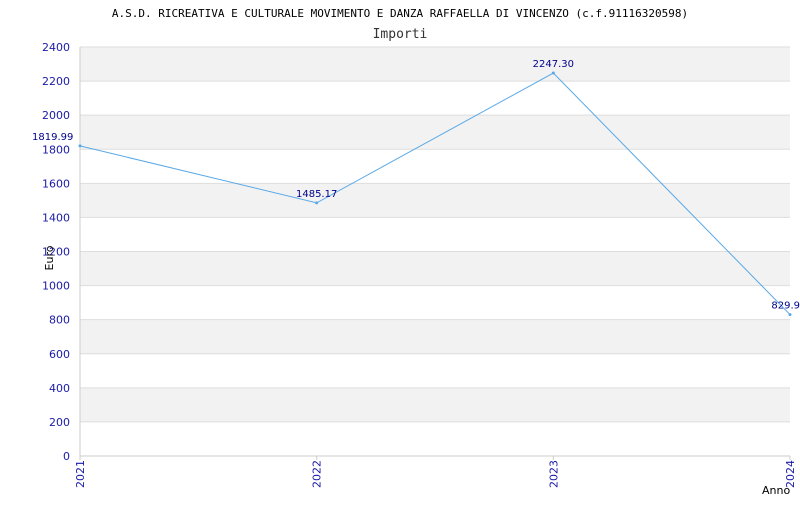 Image resolution: width=800 pixels, height=505 pixels. Describe the element at coordinates (776, 490) in the screenshot. I see `x-axis-label: Anno` at that location.